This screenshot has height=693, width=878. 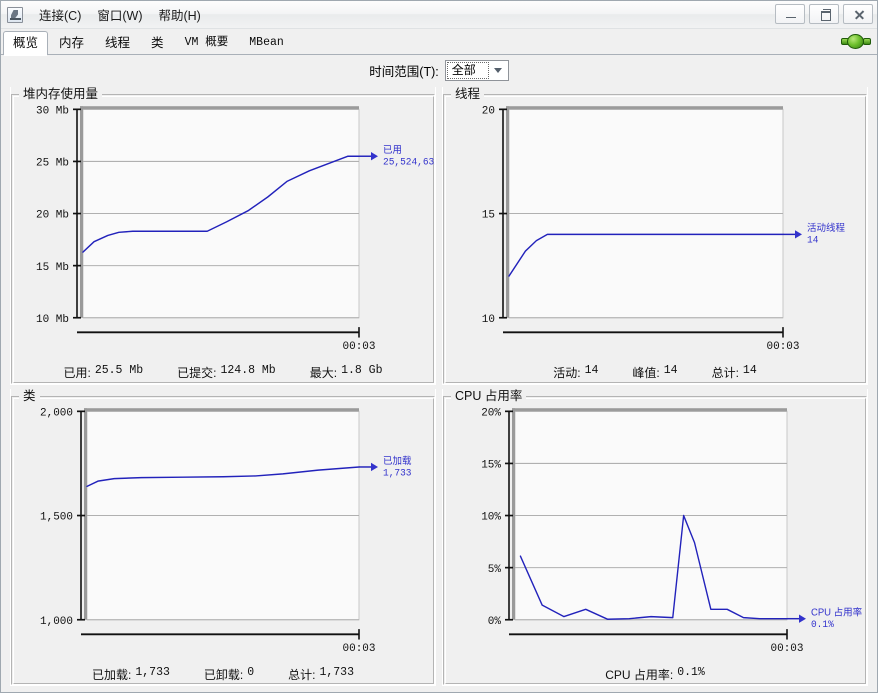 What do you see at coordinates (56, 621) in the screenshot?
I see `svg-text: 1,000` at bounding box center [56, 621].